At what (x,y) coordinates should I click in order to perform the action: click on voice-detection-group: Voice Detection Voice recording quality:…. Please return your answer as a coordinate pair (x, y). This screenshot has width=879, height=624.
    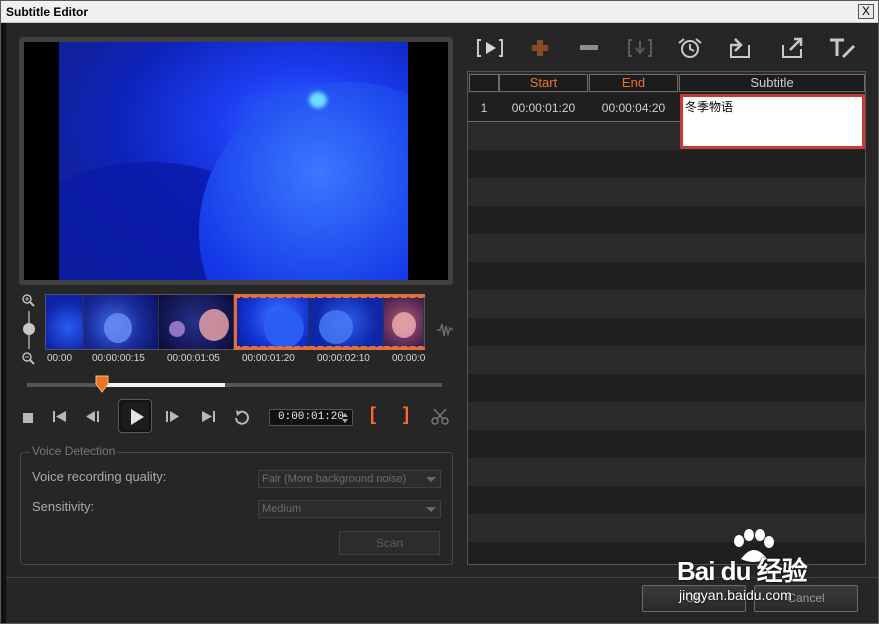
    Looking at the image, I should click on (236, 504).